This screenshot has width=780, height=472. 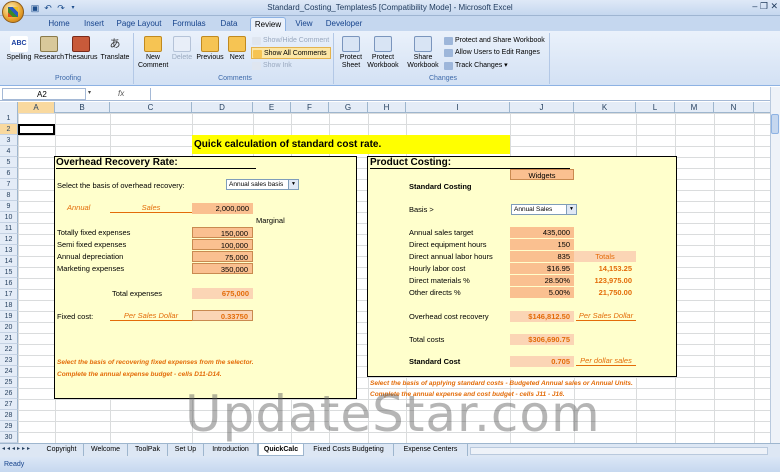 I want to click on tab-insert: Insert, so click(x=94, y=24).